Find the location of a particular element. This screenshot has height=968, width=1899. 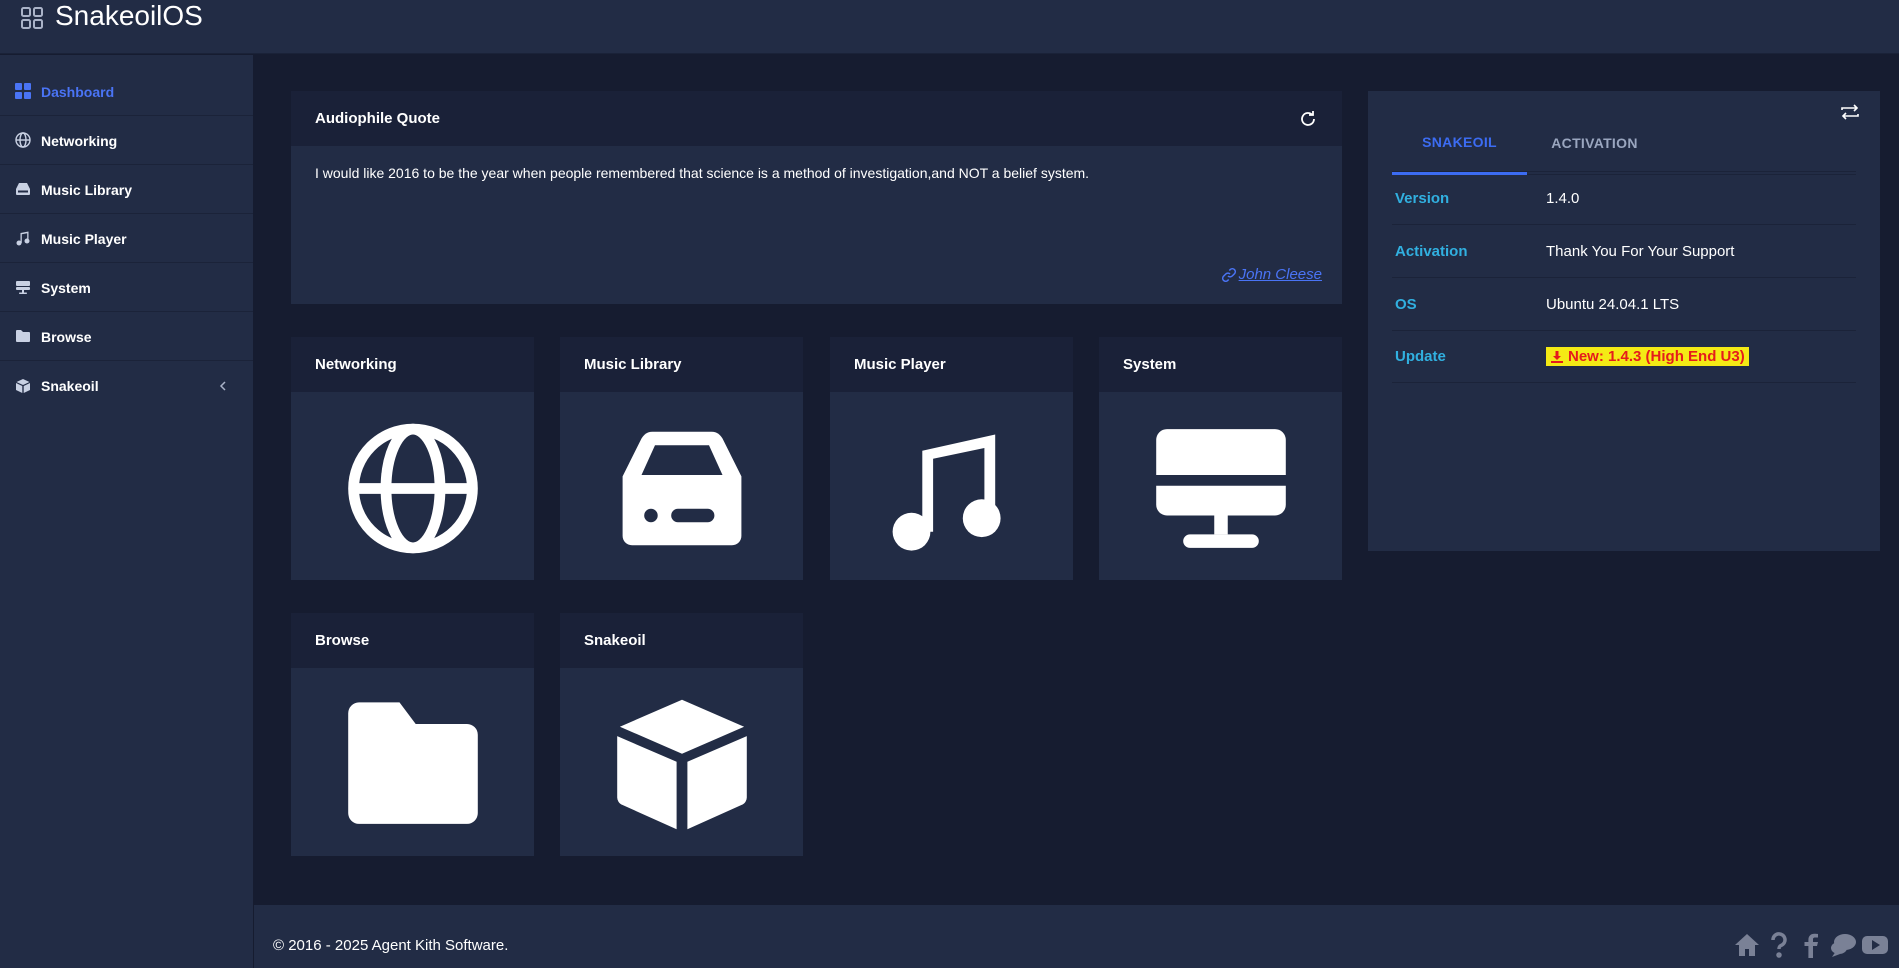

footer-icons is located at coordinates (1811, 945).